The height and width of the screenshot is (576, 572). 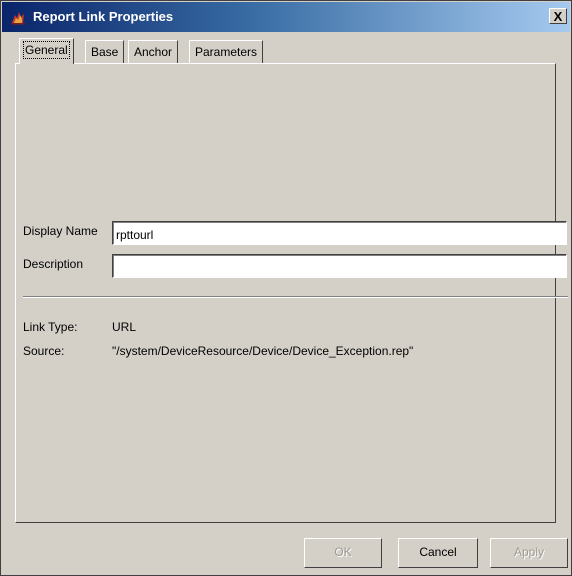 I want to click on close-icon: X, so click(x=558, y=16).